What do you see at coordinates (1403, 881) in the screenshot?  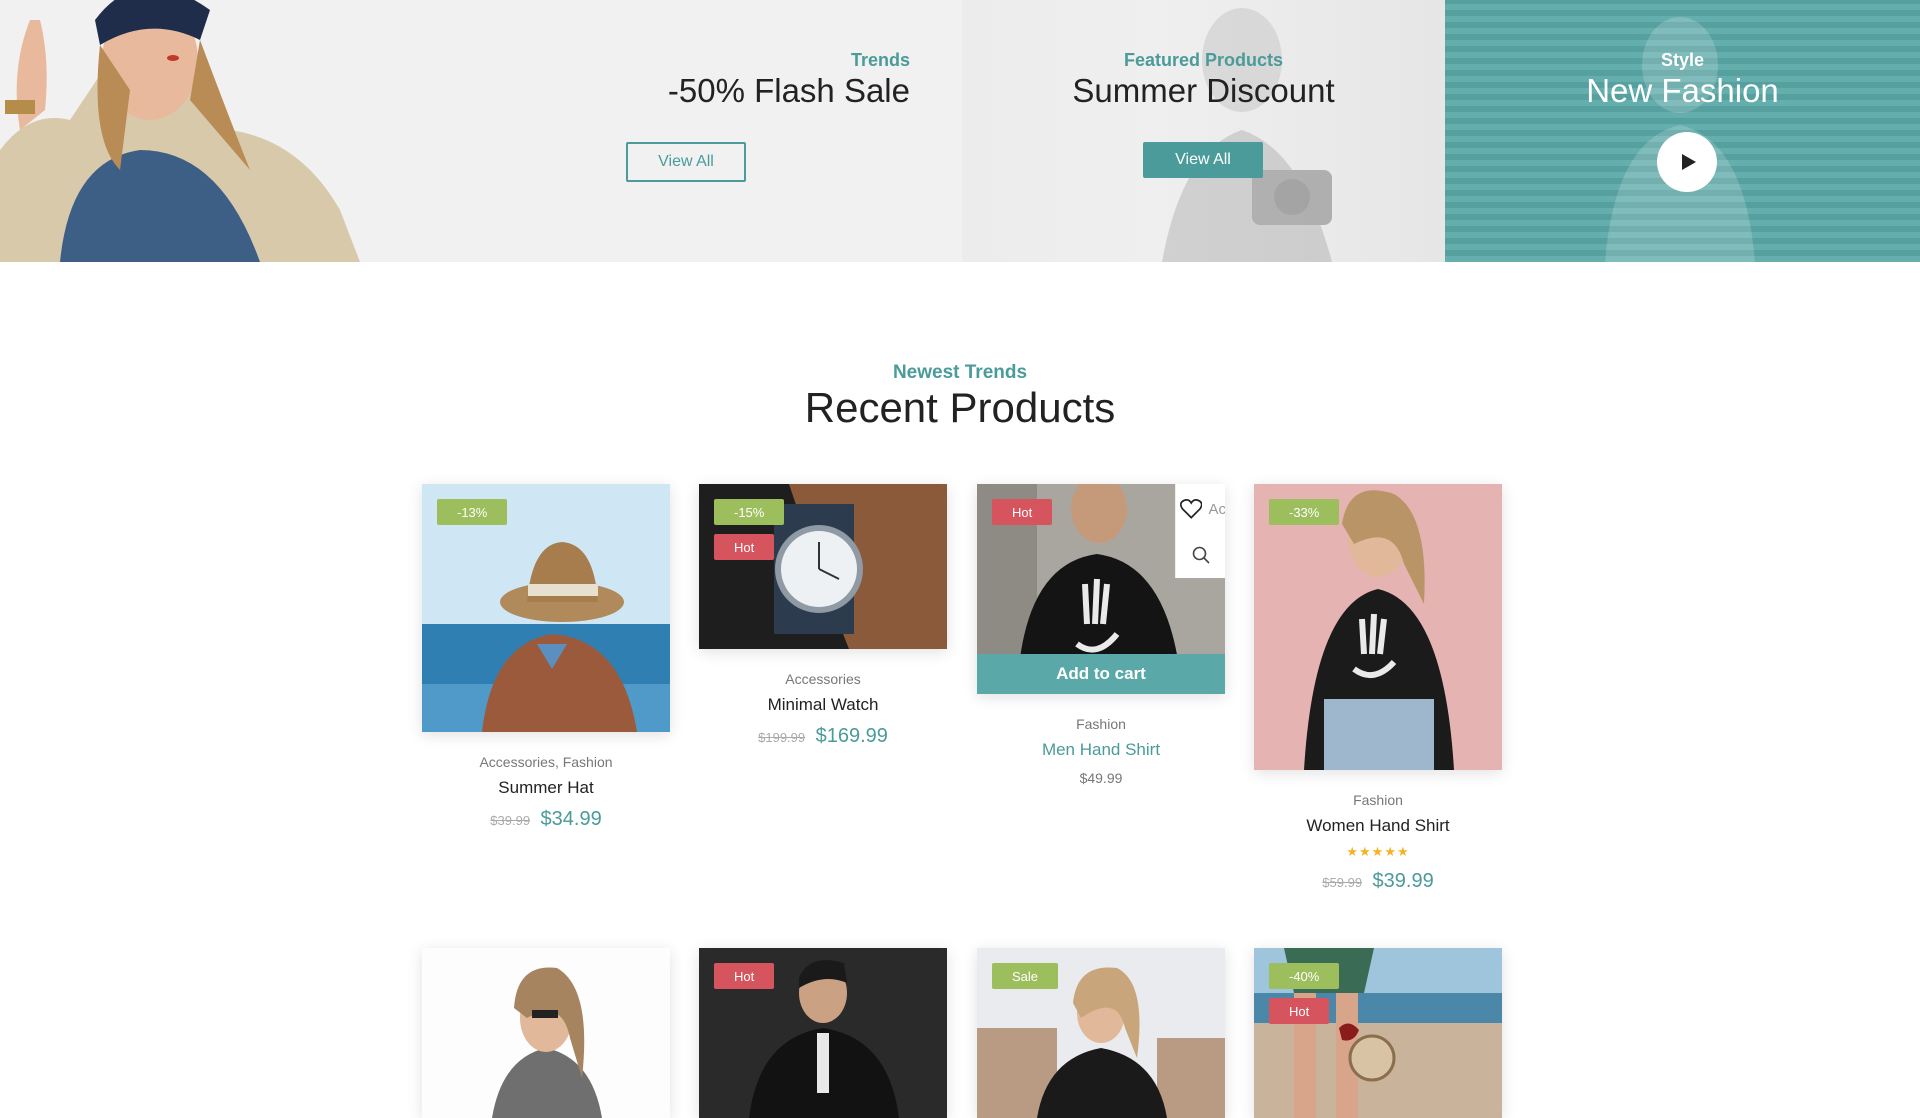 I see `sale-price: $39.99` at bounding box center [1403, 881].